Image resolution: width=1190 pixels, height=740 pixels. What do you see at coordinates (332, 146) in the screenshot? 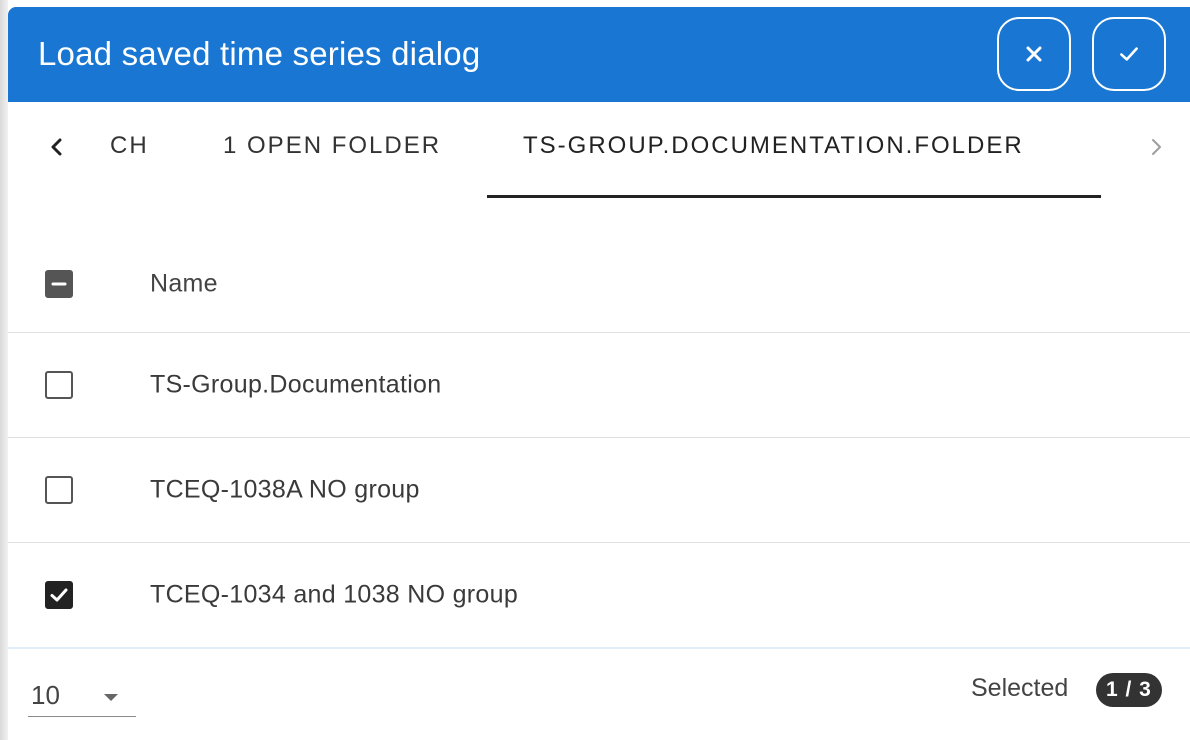
I see `tab-open-folder: 1 OPEN FOLDER` at bounding box center [332, 146].